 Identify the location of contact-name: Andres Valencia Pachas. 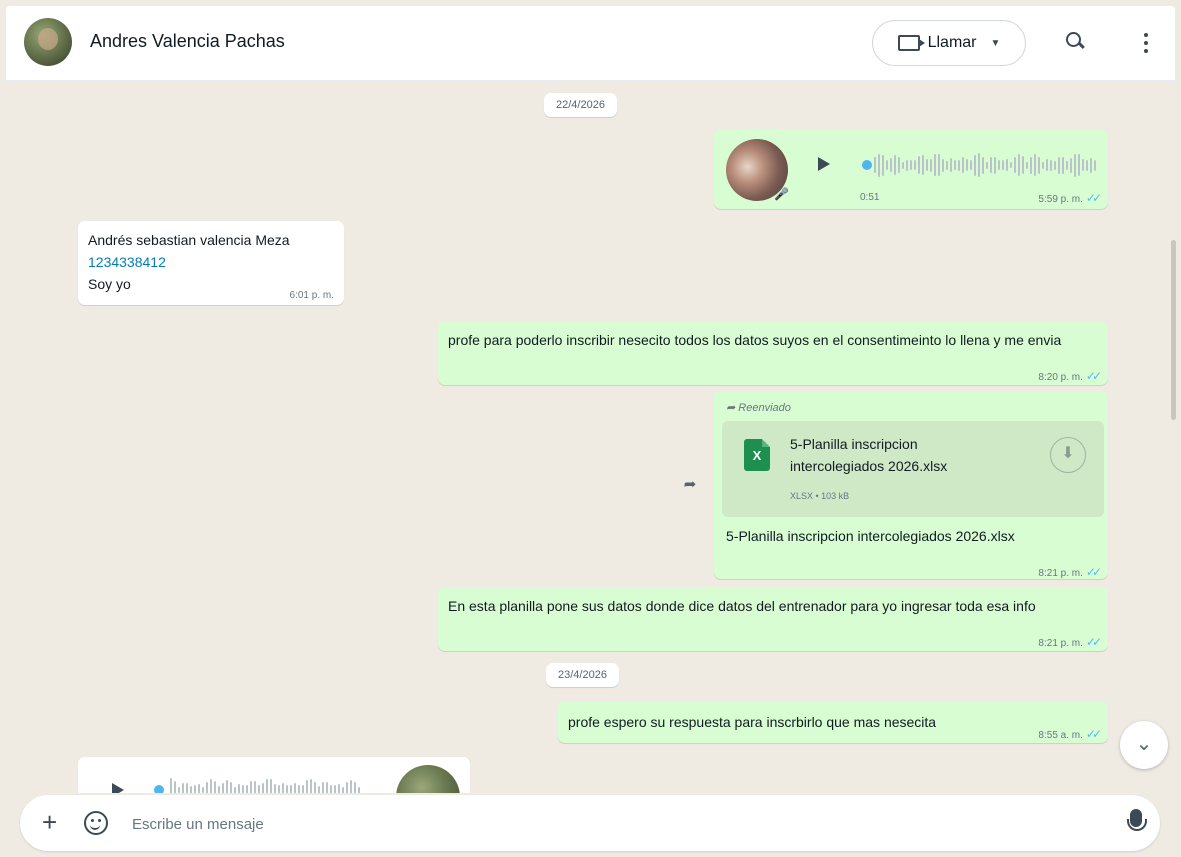
(187, 41).